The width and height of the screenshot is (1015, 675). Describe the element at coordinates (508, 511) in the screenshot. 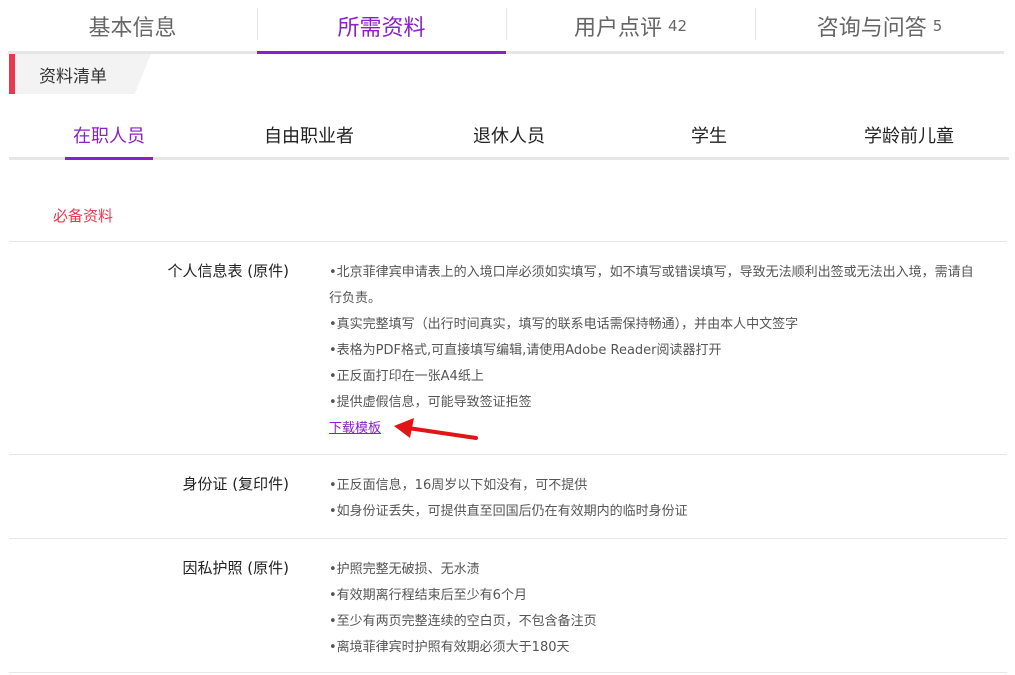

I see `note-item: •如身份证丢失，可提供直至回国后仍在有效期内的临时身份证` at that location.